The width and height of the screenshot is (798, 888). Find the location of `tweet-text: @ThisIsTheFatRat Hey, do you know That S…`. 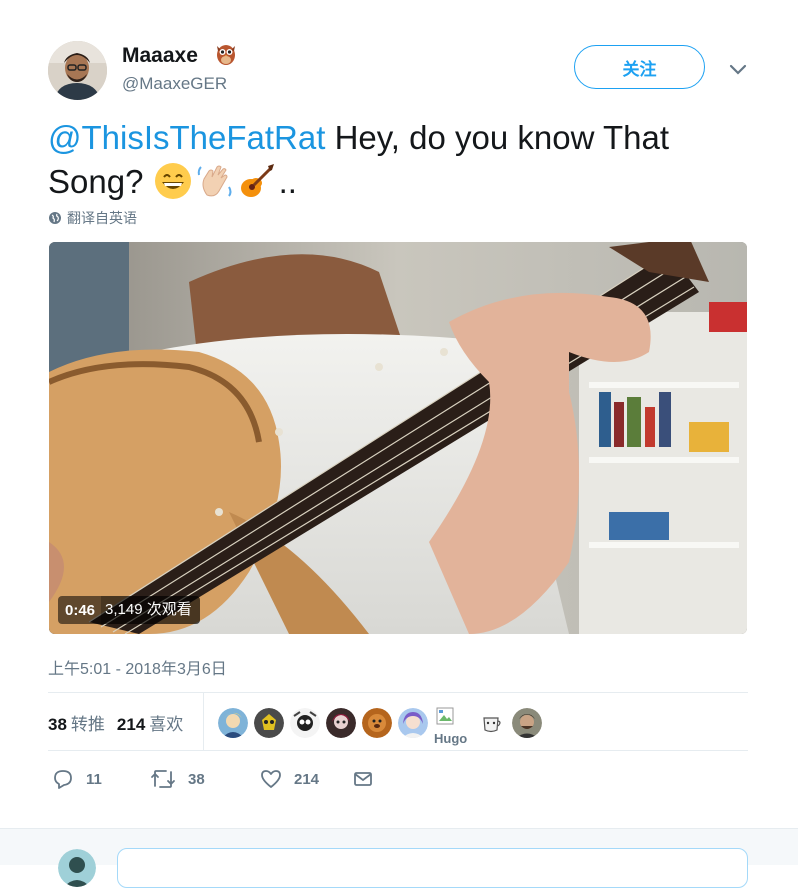

tweet-text: @ThisIsTheFatRat Hey, do you know That S… is located at coordinates (393, 160).